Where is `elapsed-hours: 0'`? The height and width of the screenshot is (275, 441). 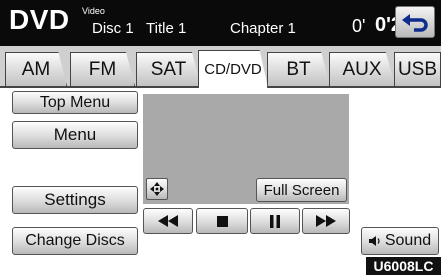
elapsed-hours: 0' is located at coordinates (359, 26).